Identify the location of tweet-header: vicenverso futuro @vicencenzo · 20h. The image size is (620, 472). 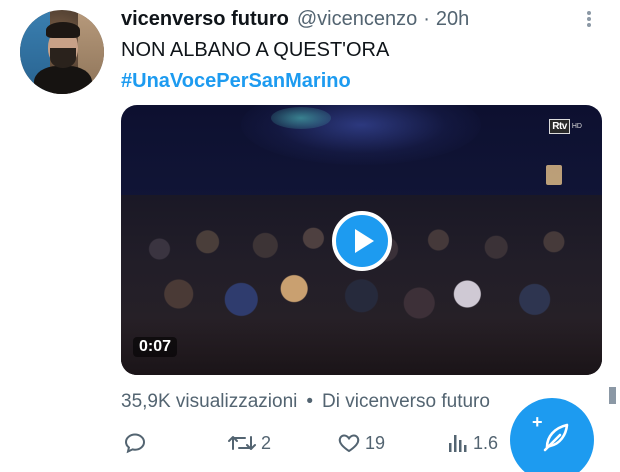
(295, 20).